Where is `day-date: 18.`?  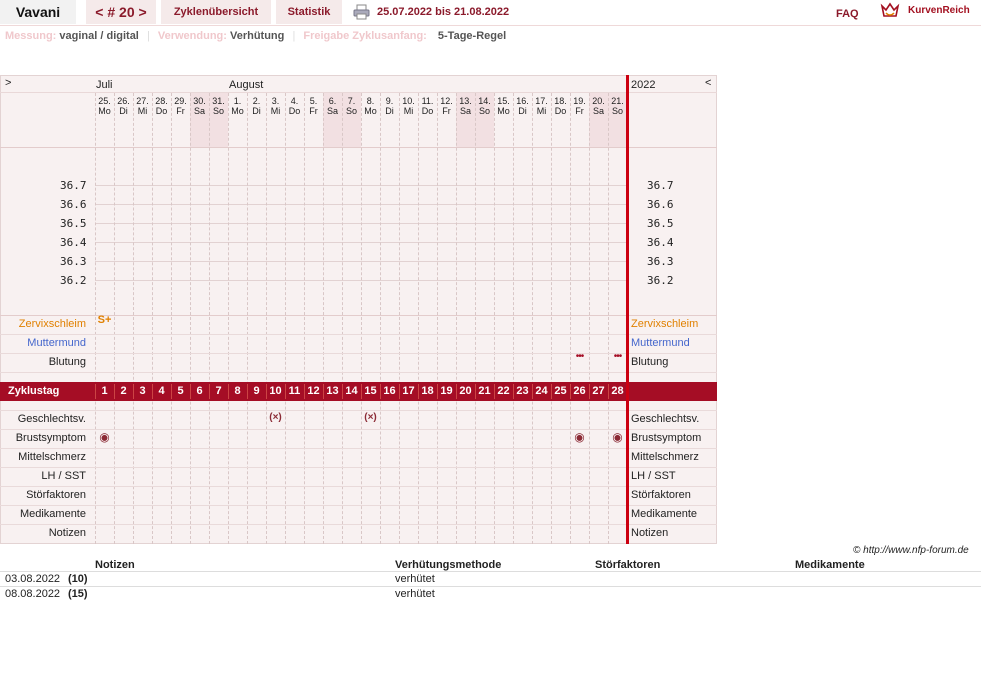 day-date: 18. is located at coordinates (560, 101).